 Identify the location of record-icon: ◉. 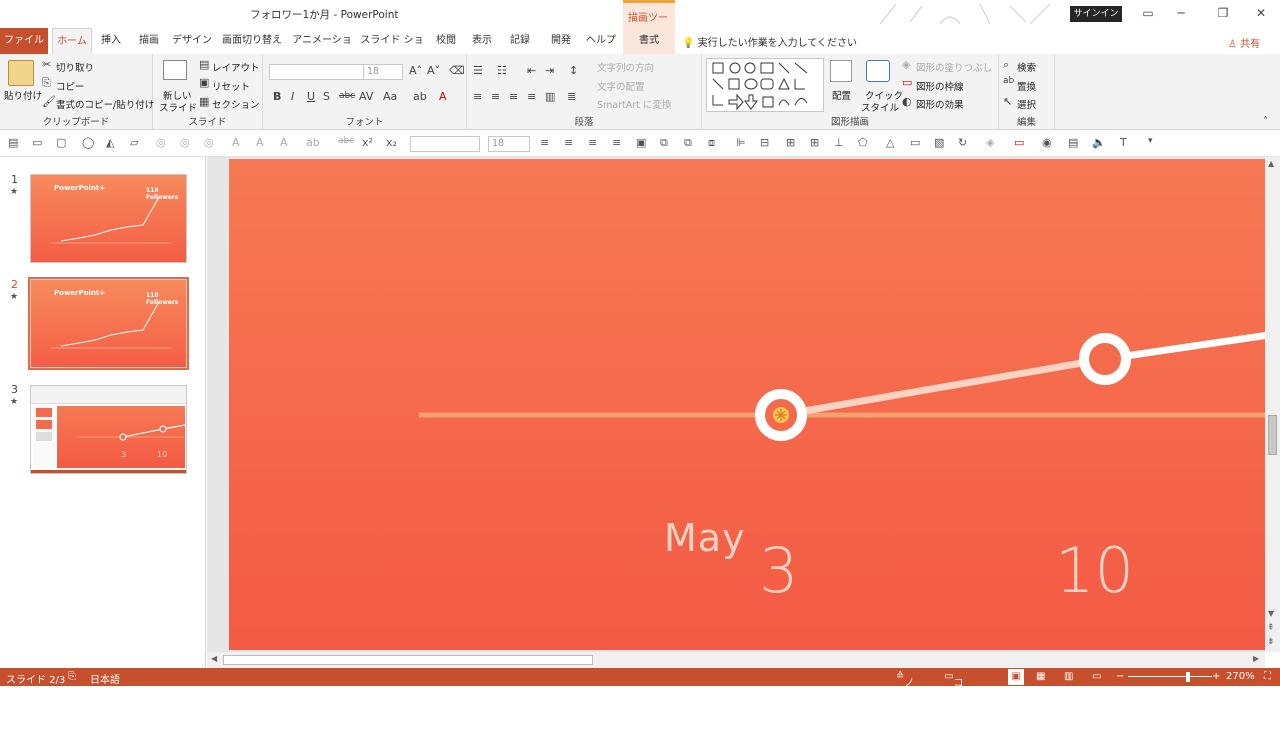
(1047, 142).